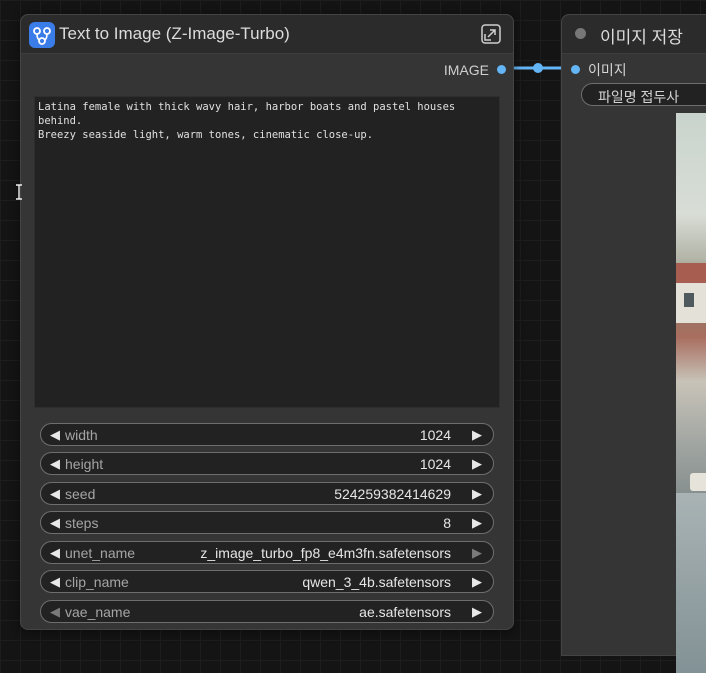 This screenshot has width=706, height=673. I want to click on input-slot-image, so click(575, 69).